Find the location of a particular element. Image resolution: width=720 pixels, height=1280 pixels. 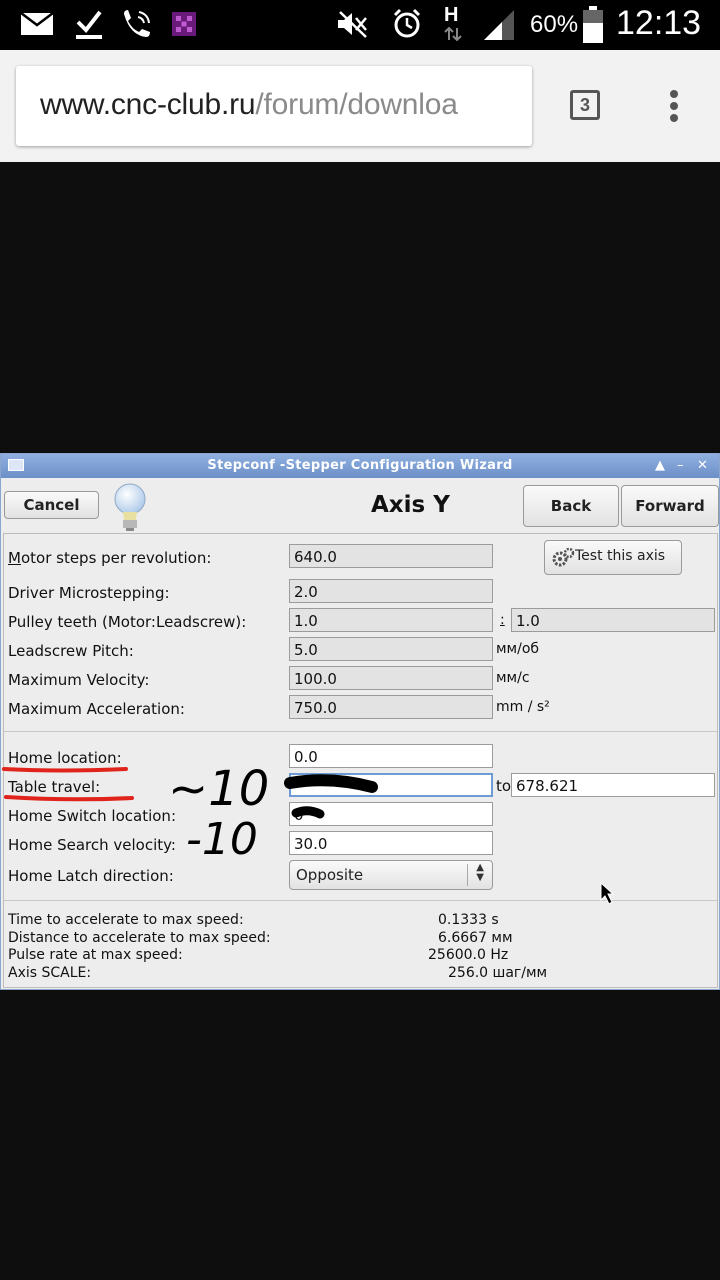

travel-note: ~10 is located at coordinates (218, 789).